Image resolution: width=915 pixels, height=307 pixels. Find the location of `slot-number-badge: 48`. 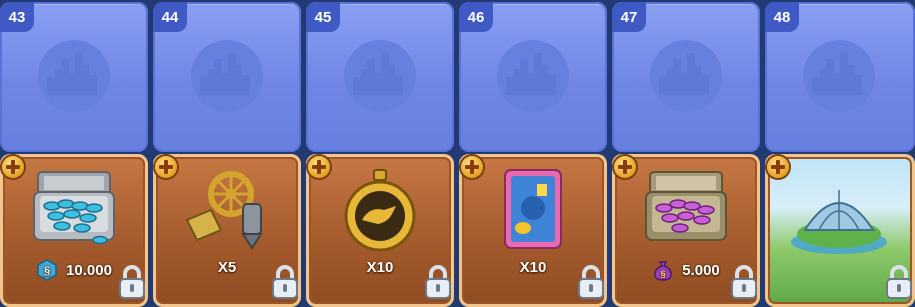

slot-number-badge: 48 is located at coordinates (782, 17).